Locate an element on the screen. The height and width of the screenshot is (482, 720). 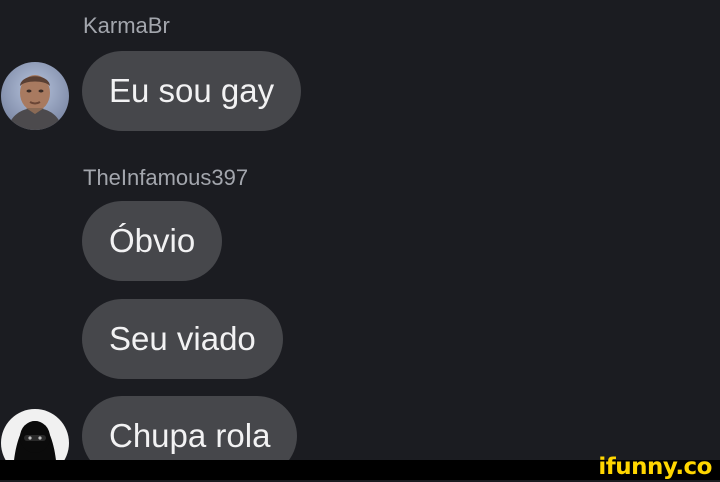
message-bubble: Óbvio is located at coordinates (152, 241).